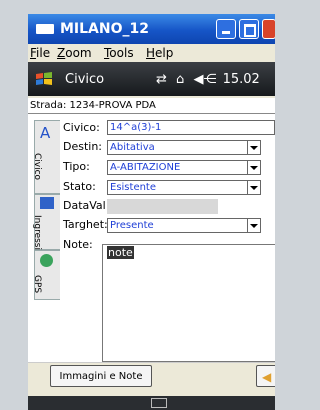 The width and height of the screenshot is (320, 410). What do you see at coordinates (85, 79) in the screenshot?
I see `pda-title: Civico` at bounding box center [85, 79].